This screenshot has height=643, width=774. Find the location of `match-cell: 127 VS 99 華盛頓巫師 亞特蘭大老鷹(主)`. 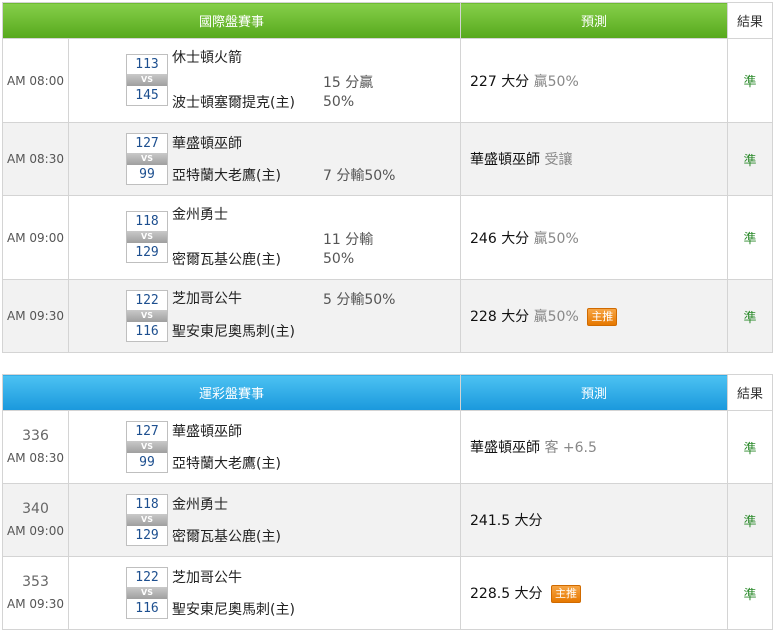

match-cell: 127 VS 99 華盛頓巫師 亞特蘭大老鷹(主) is located at coordinates (264, 447).